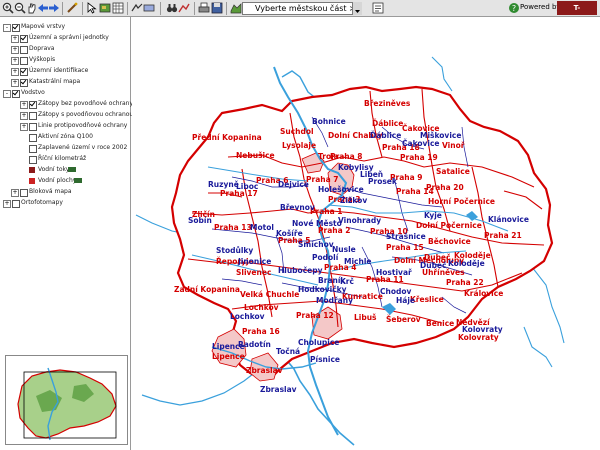  I want to click on layer-label: Bloková mapa, so click(50, 192).